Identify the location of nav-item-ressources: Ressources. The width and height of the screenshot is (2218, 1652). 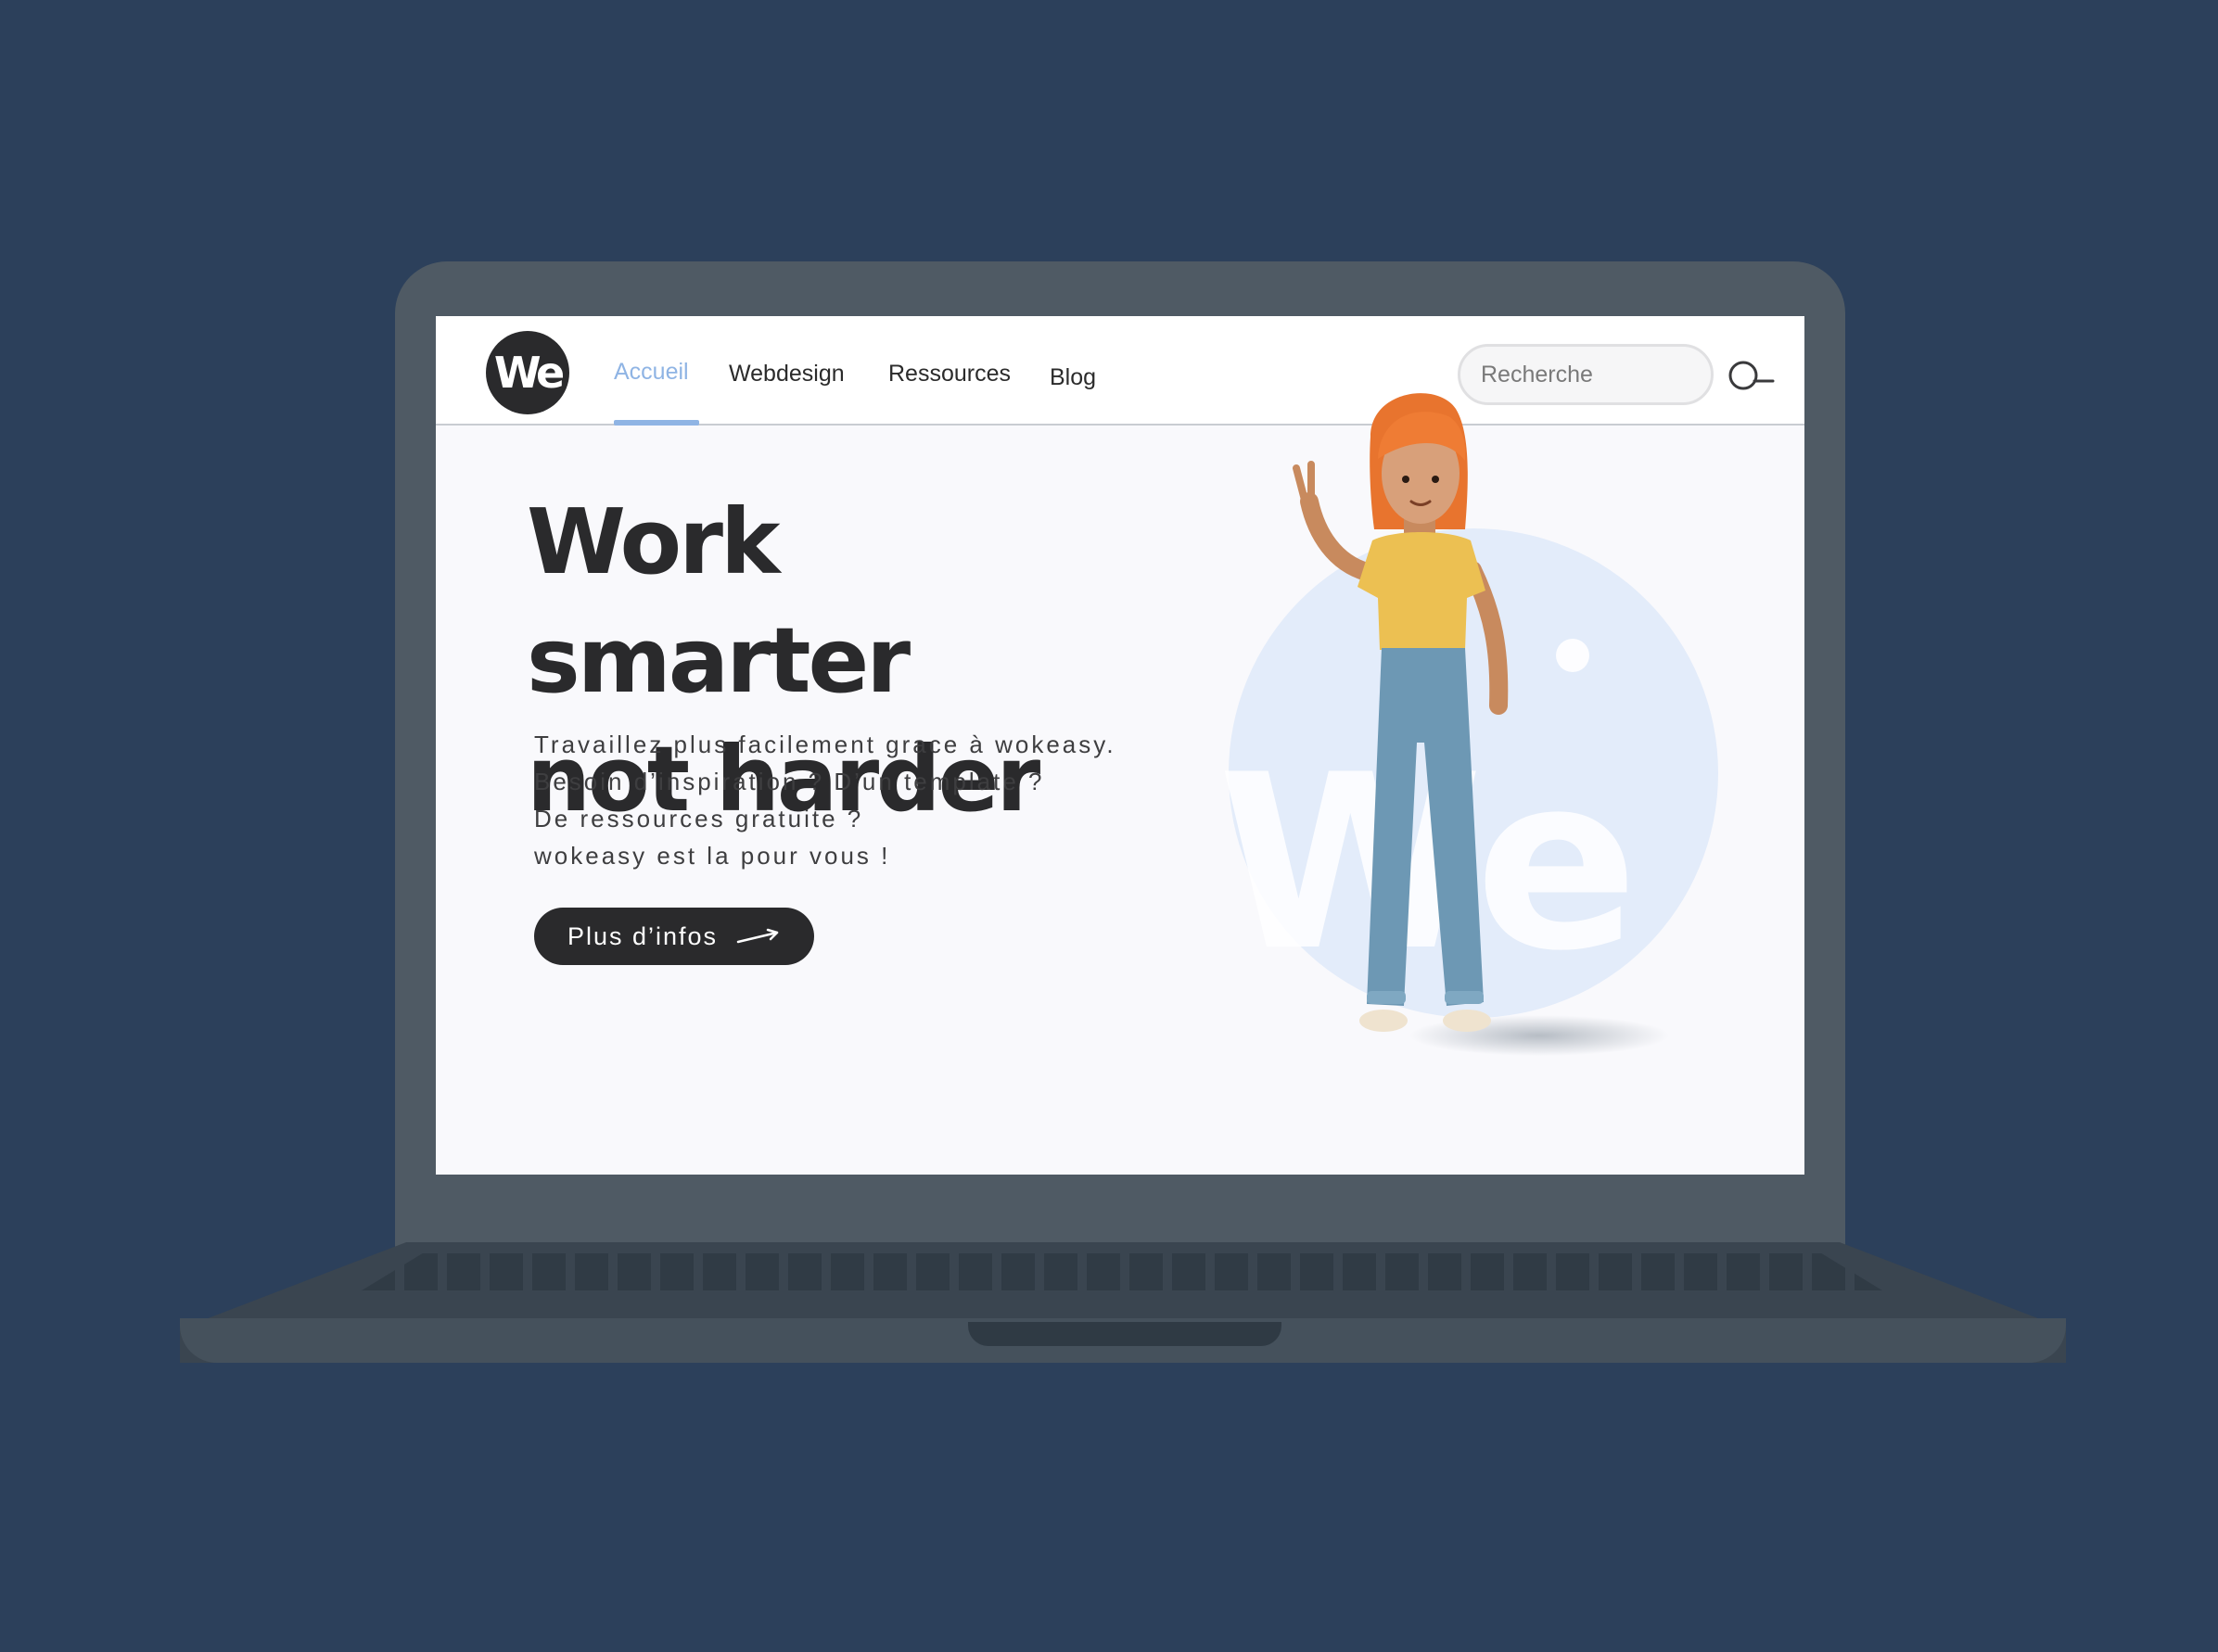
(949, 374).